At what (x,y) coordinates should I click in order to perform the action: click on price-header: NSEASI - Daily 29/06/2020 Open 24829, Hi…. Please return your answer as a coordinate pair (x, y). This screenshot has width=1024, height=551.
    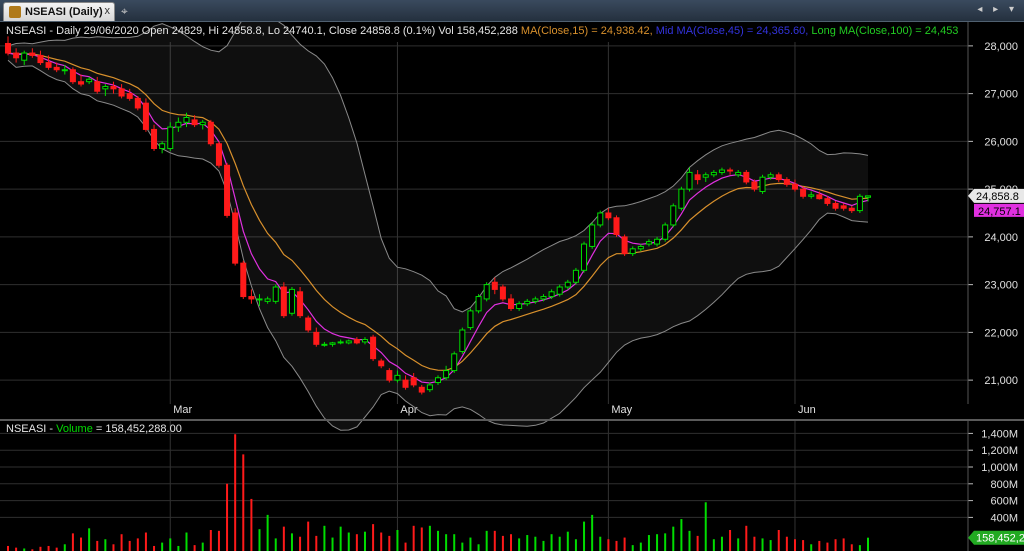
    Looking at the image, I should click on (482, 31).